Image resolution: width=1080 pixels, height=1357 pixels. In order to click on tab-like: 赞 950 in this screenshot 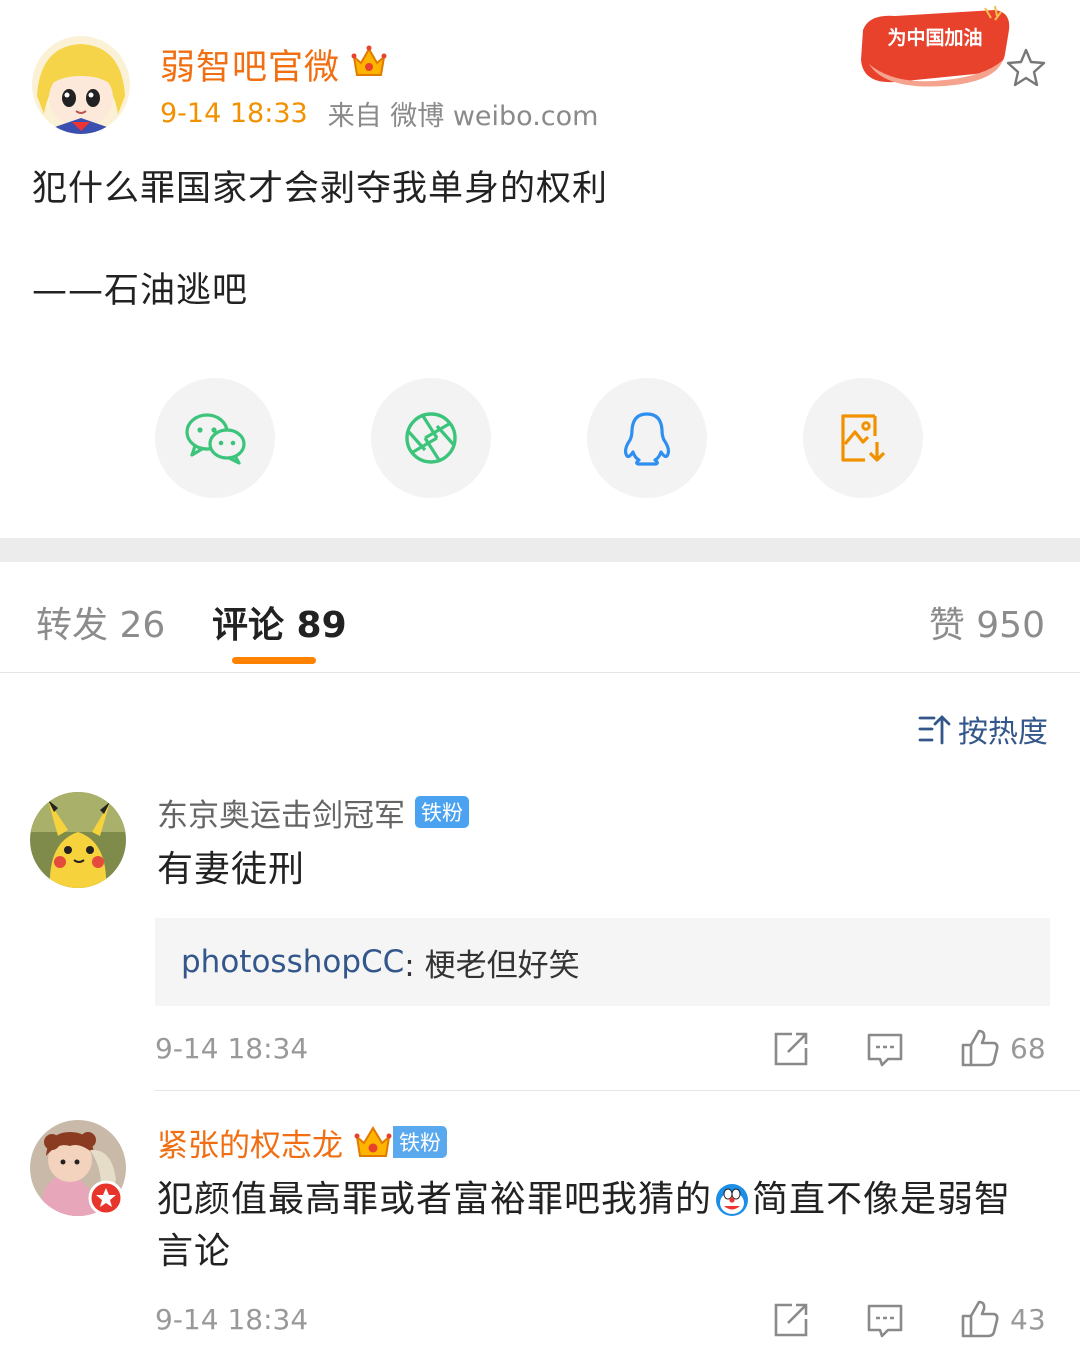, I will do `click(987, 622)`.